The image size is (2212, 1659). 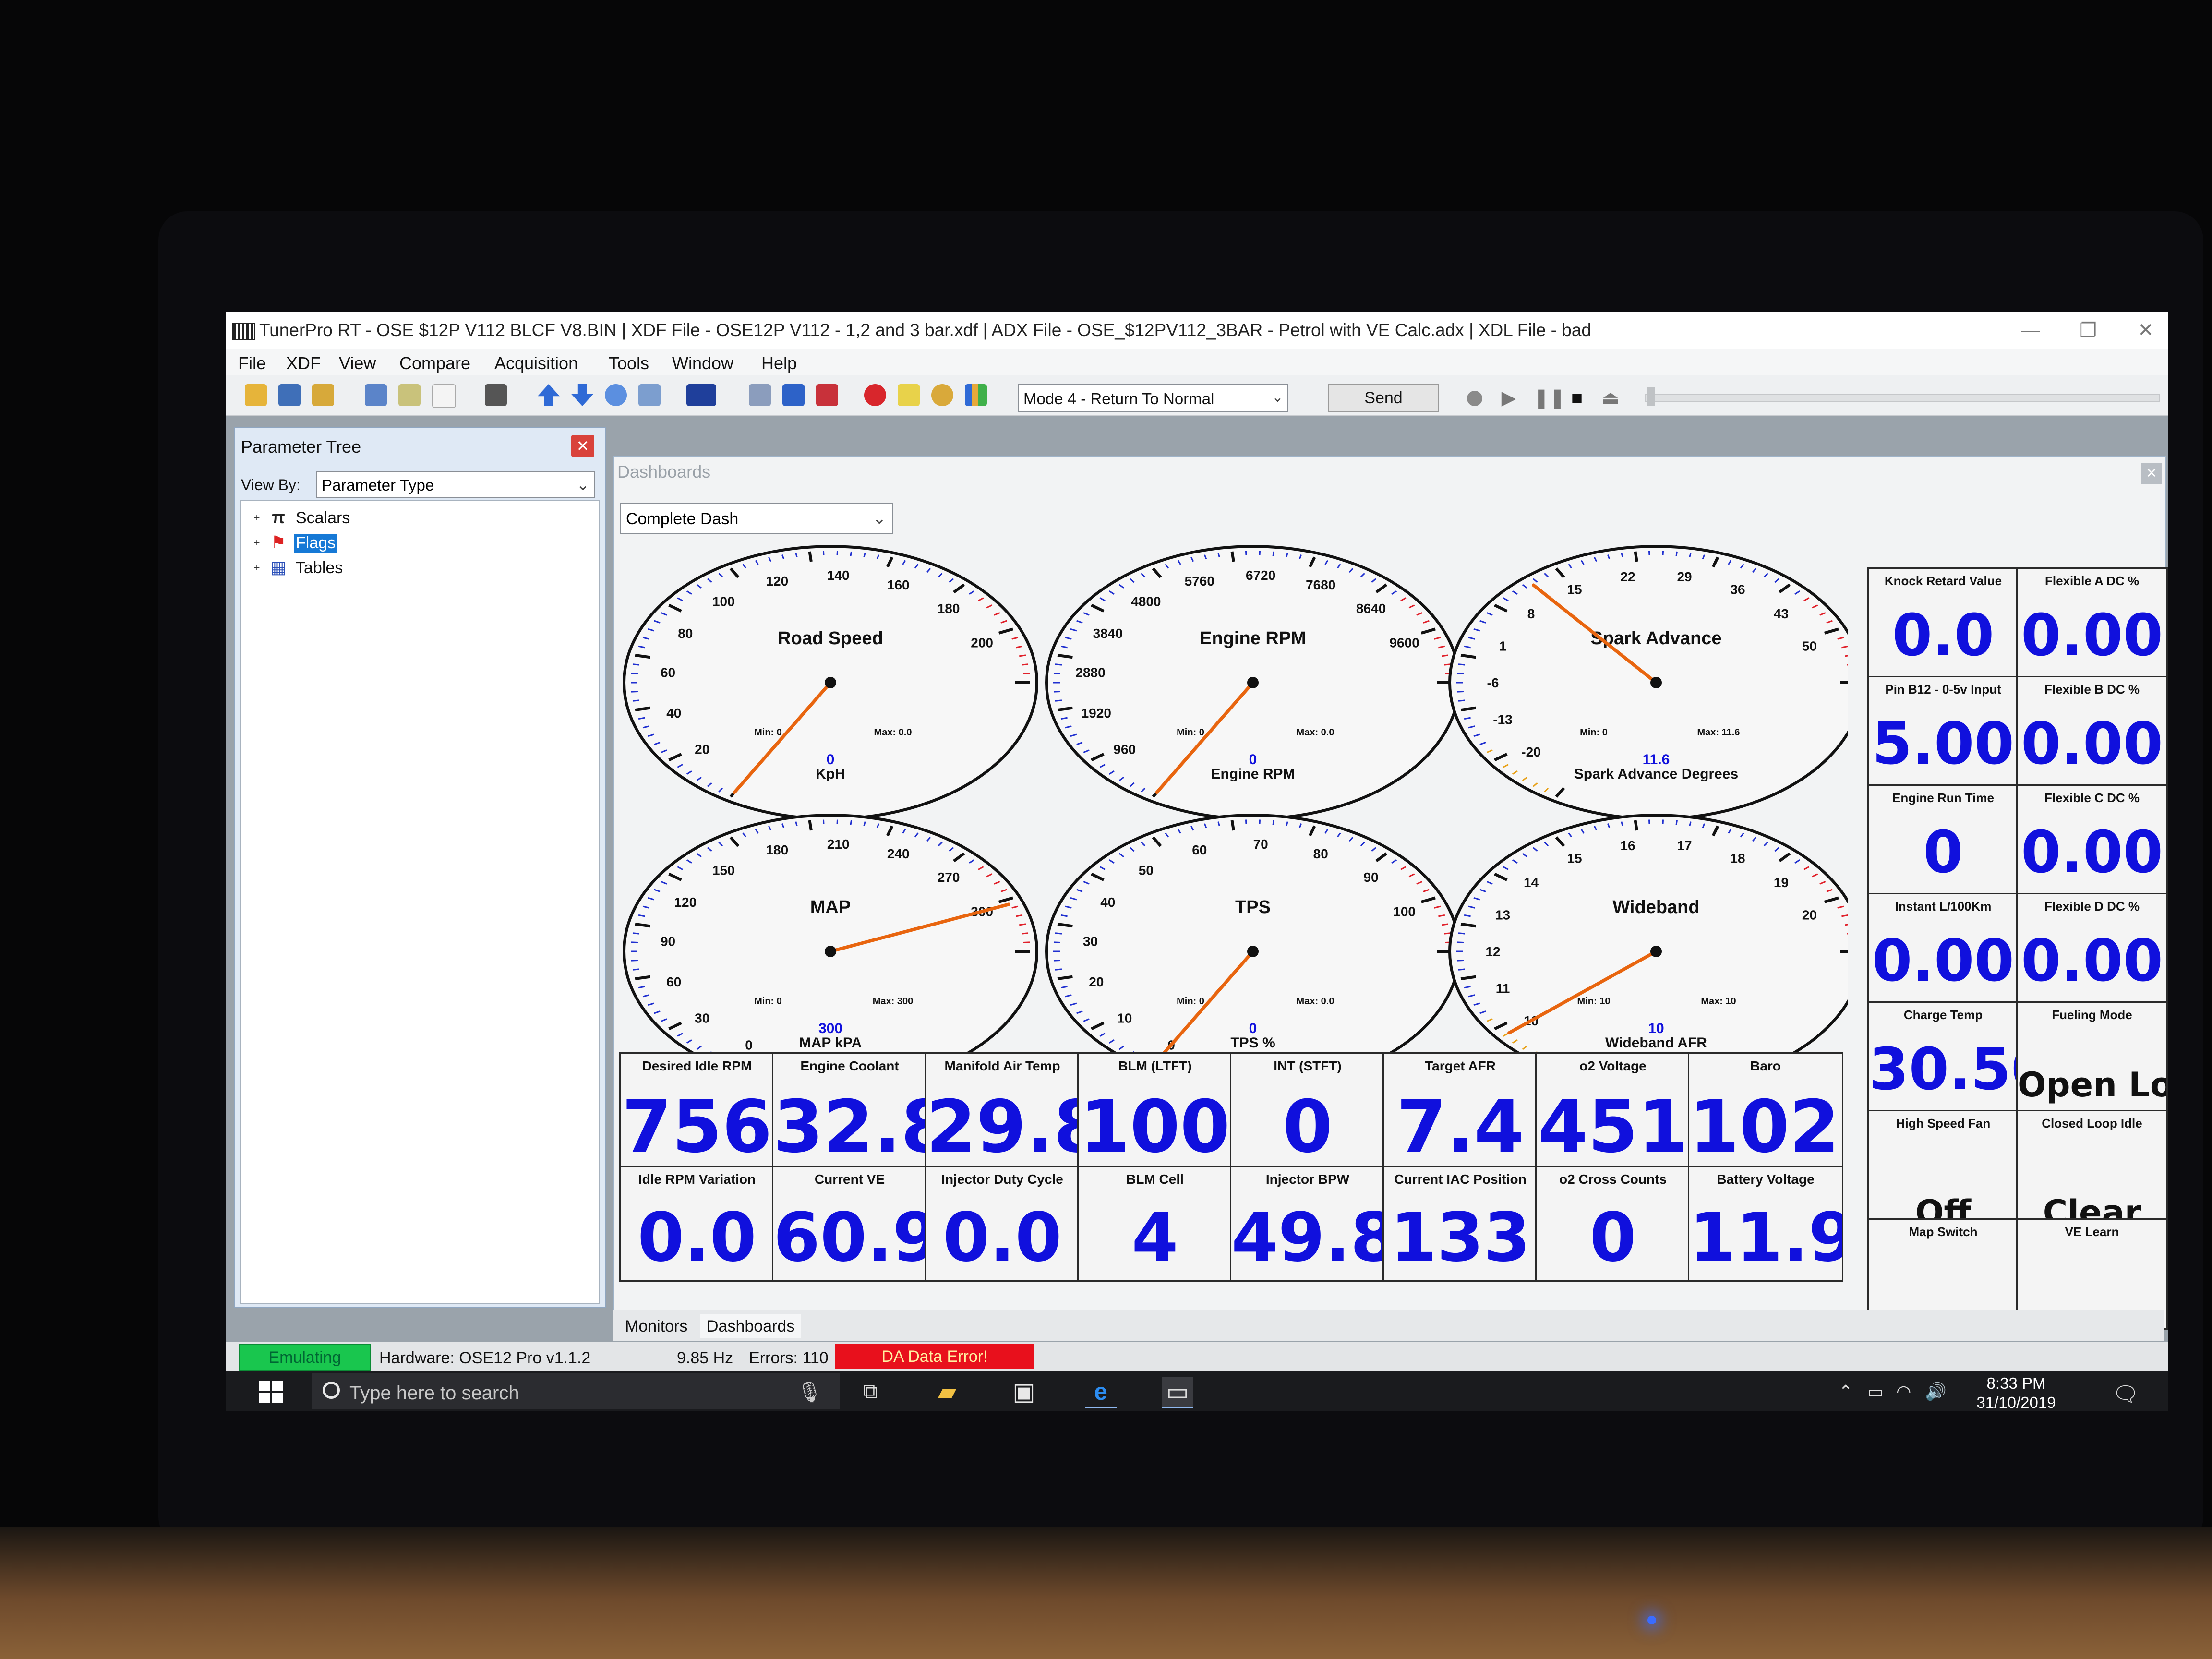 What do you see at coordinates (1810, 914) in the screenshot?
I see `gauge-tick-label: 20` at bounding box center [1810, 914].